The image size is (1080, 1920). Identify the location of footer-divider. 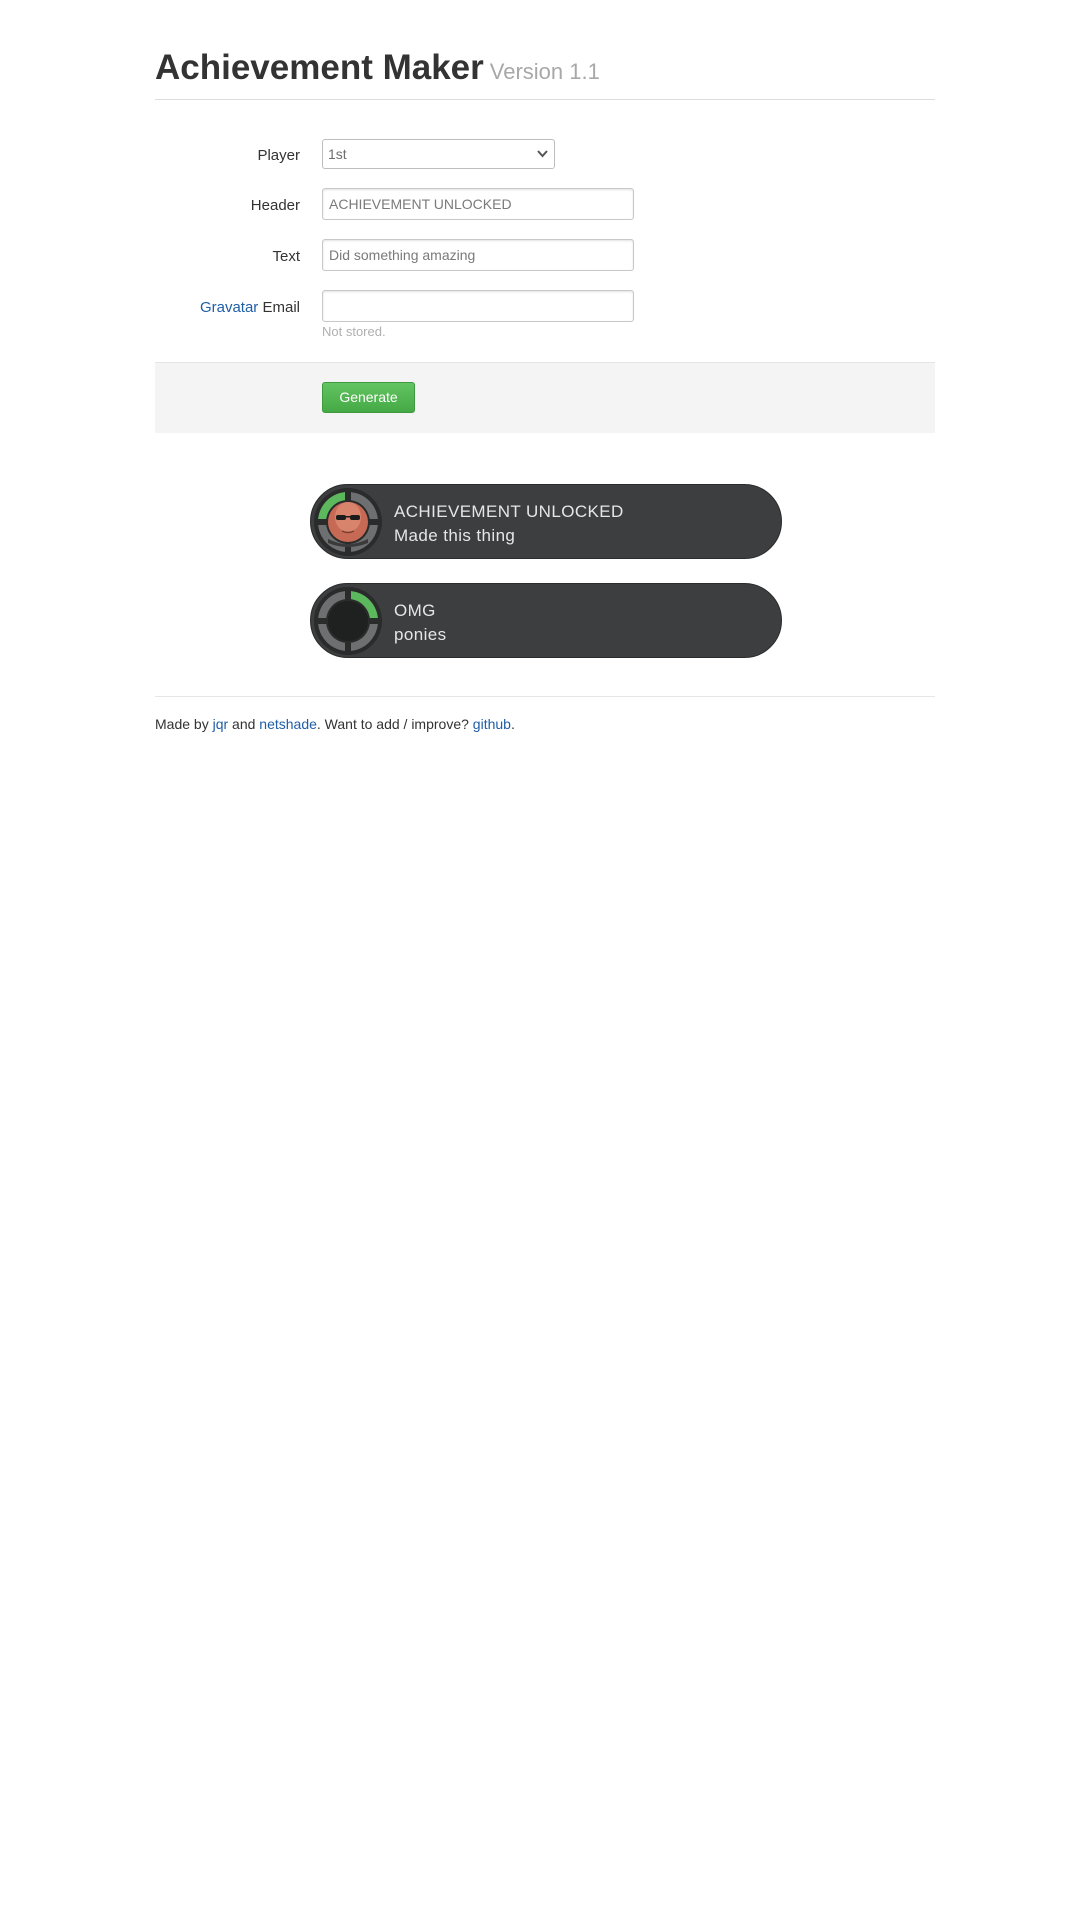
(545, 696).